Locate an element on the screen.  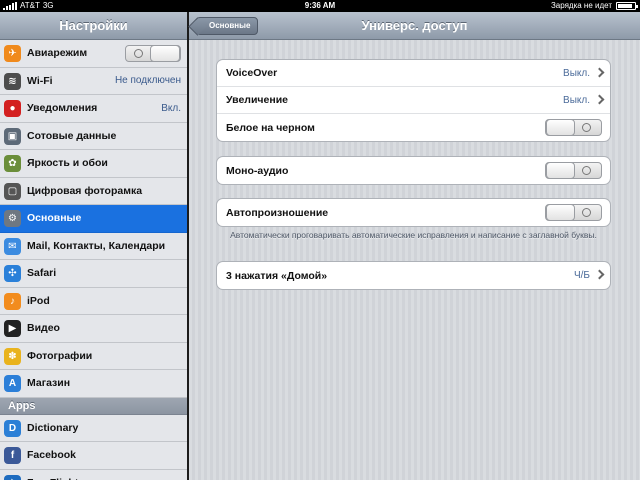
settings-cell: Моно-аудио is located at coordinates (413, 170).